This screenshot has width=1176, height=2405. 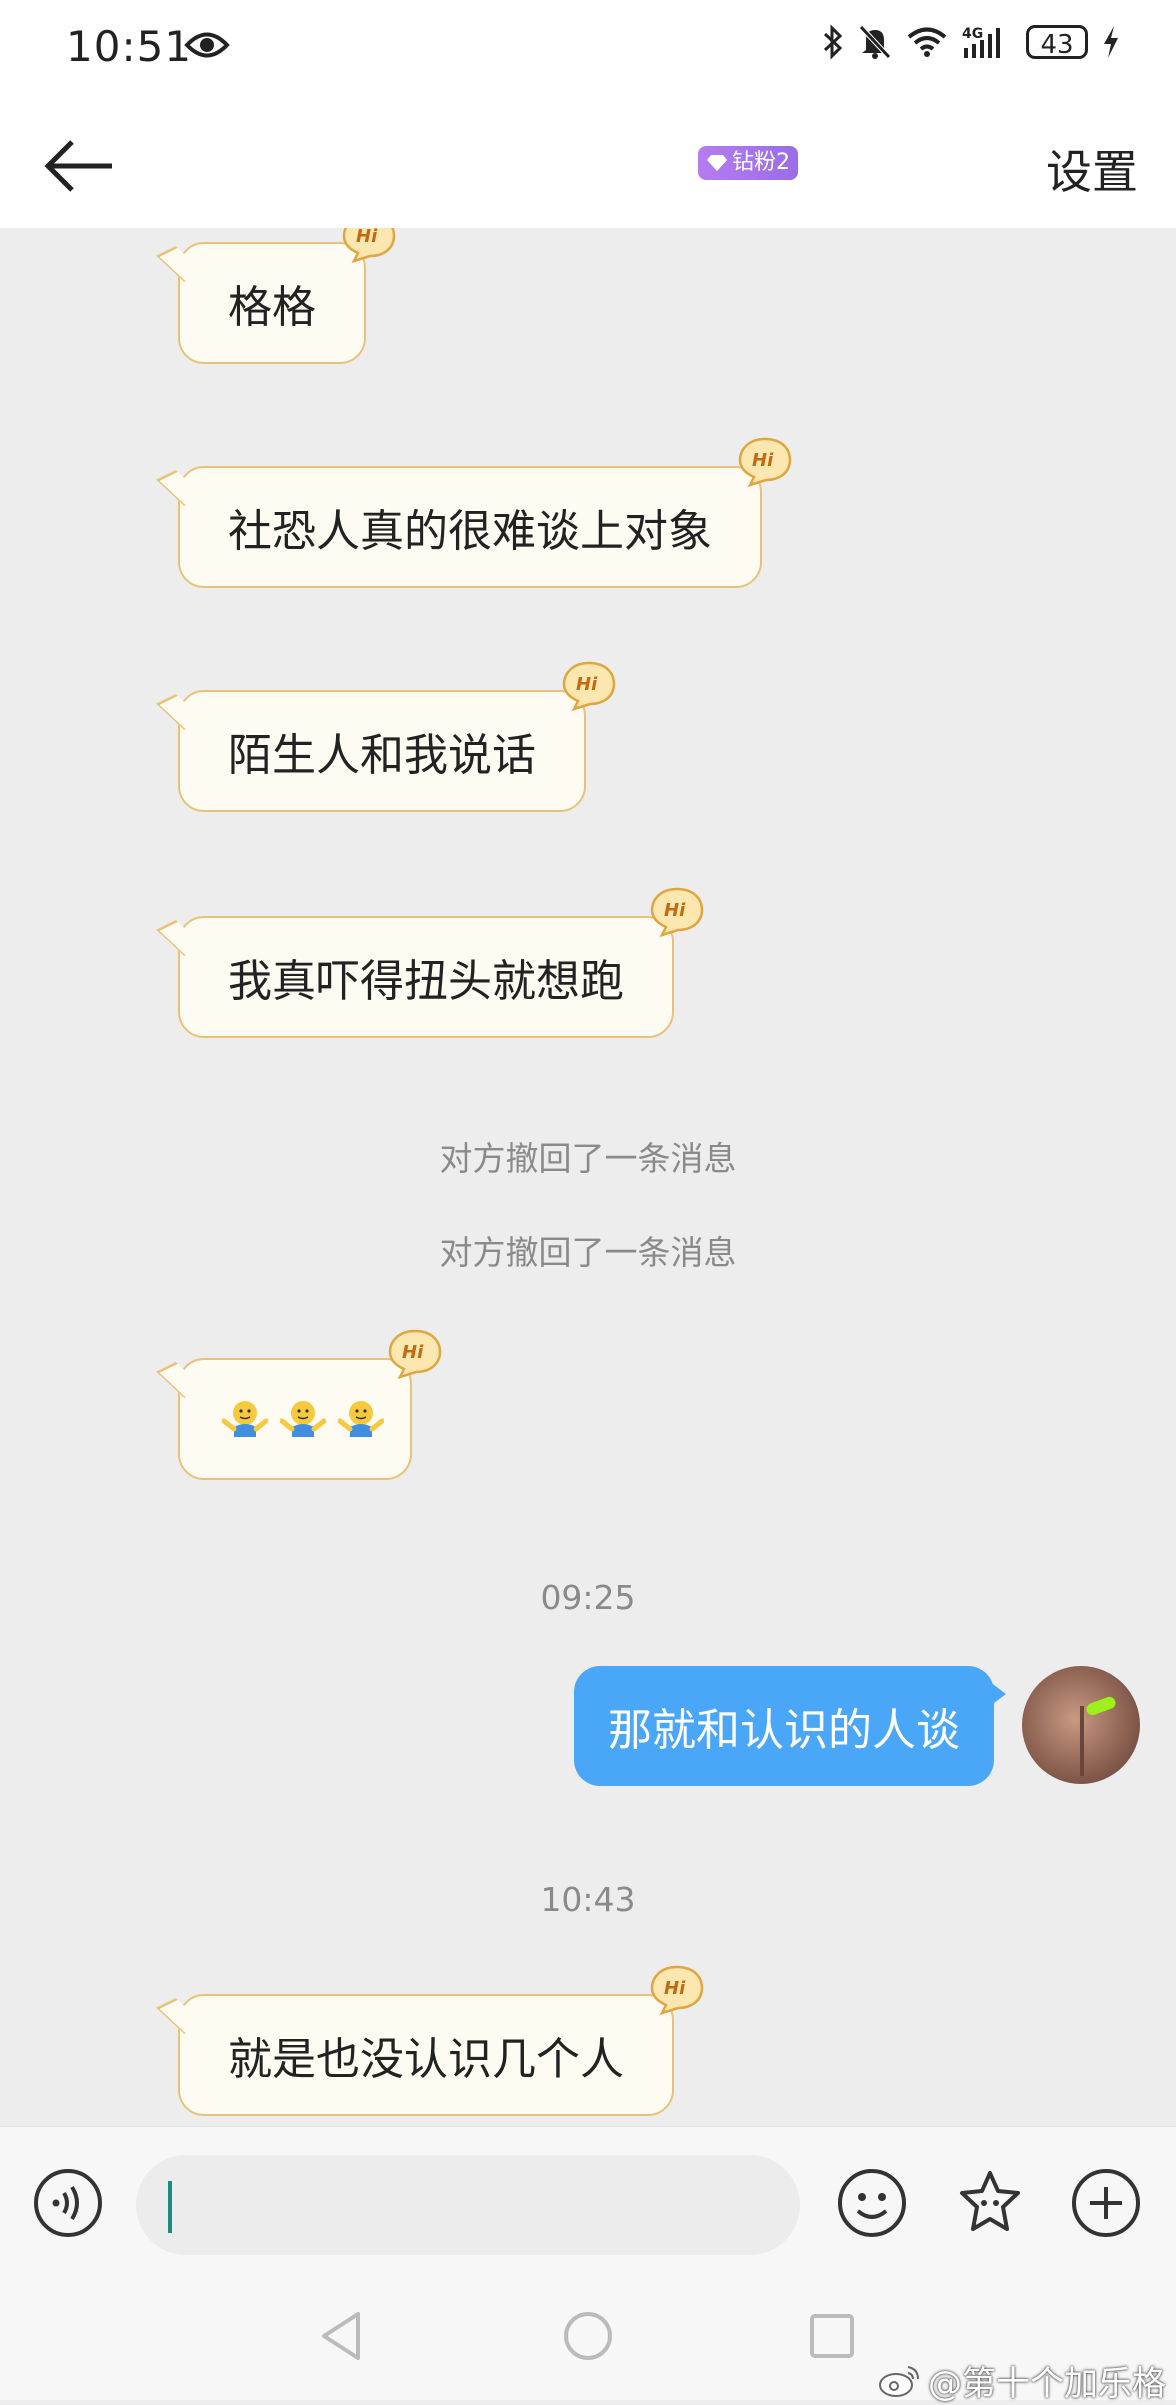 What do you see at coordinates (68, 2203) in the screenshot?
I see `voice-icon` at bounding box center [68, 2203].